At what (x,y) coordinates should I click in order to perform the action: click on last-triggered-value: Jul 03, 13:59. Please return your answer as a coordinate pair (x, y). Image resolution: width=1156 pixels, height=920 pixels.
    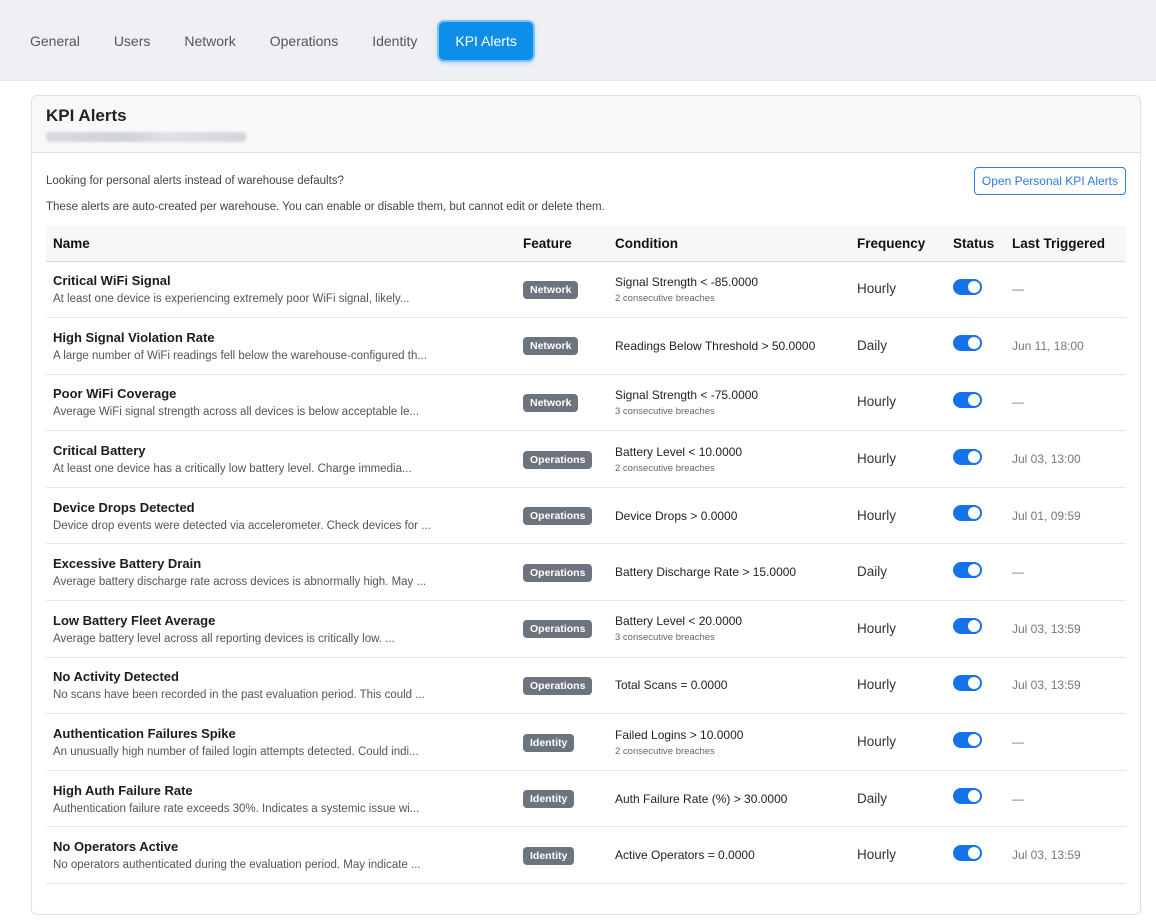
    Looking at the image, I should click on (1046, 628).